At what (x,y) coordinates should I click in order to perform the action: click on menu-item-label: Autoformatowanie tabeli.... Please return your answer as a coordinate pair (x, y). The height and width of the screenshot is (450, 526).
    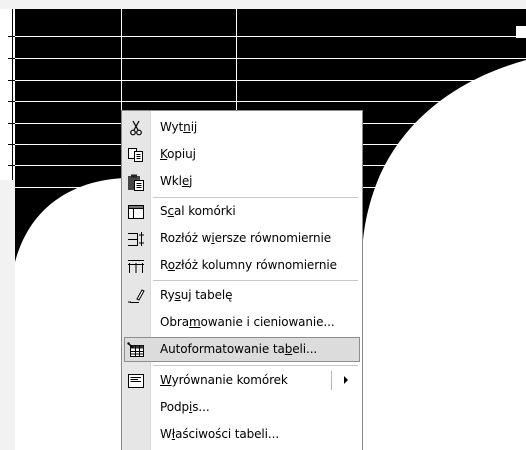
    Looking at the image, I should click on (239, 349).